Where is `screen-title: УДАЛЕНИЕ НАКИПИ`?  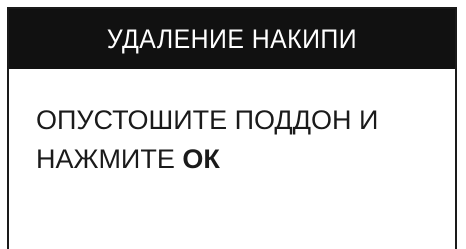 screen-title: УДАЛЕНИЕ НАКИПИ is located at coordinates (232, 38).